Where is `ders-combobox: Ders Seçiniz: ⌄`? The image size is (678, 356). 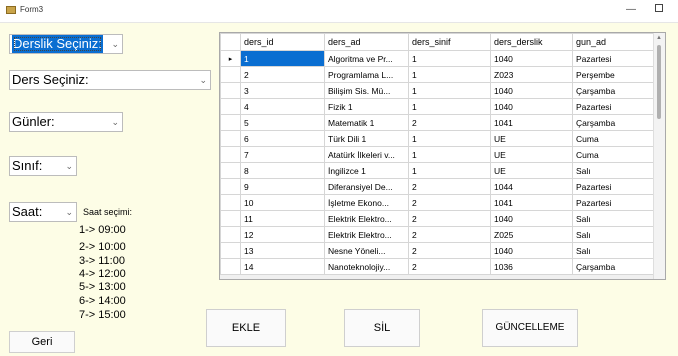
ders-combobox: Ders Seçiniz: ⌄ is located at coordinates (110, 80).